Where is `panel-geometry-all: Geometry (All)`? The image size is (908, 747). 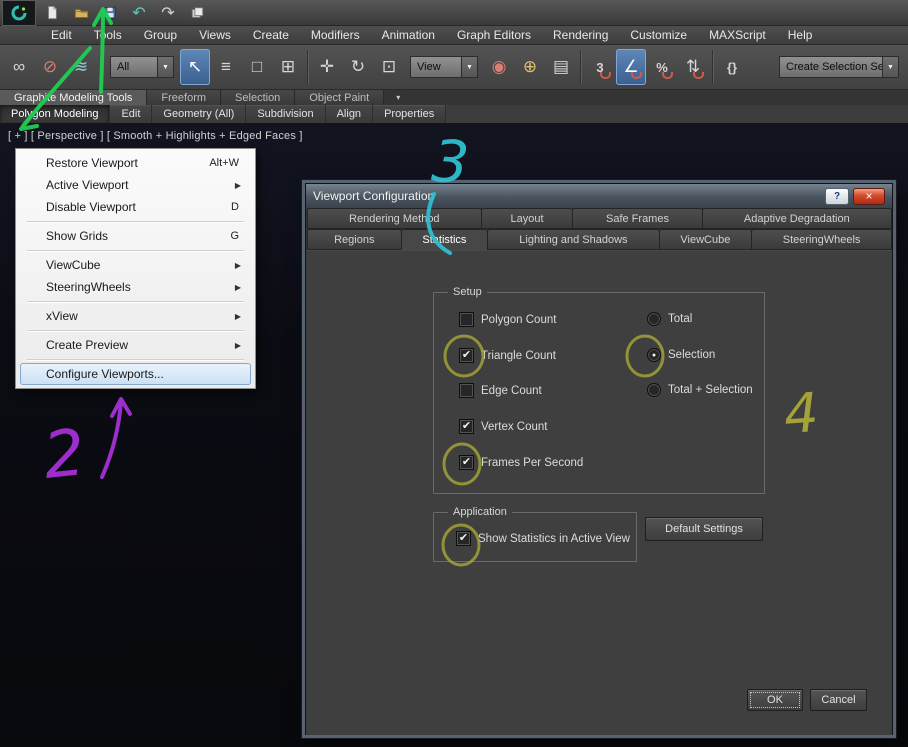
panel-geometry-all: Geometry (All) is located at coordinates (199, 114).